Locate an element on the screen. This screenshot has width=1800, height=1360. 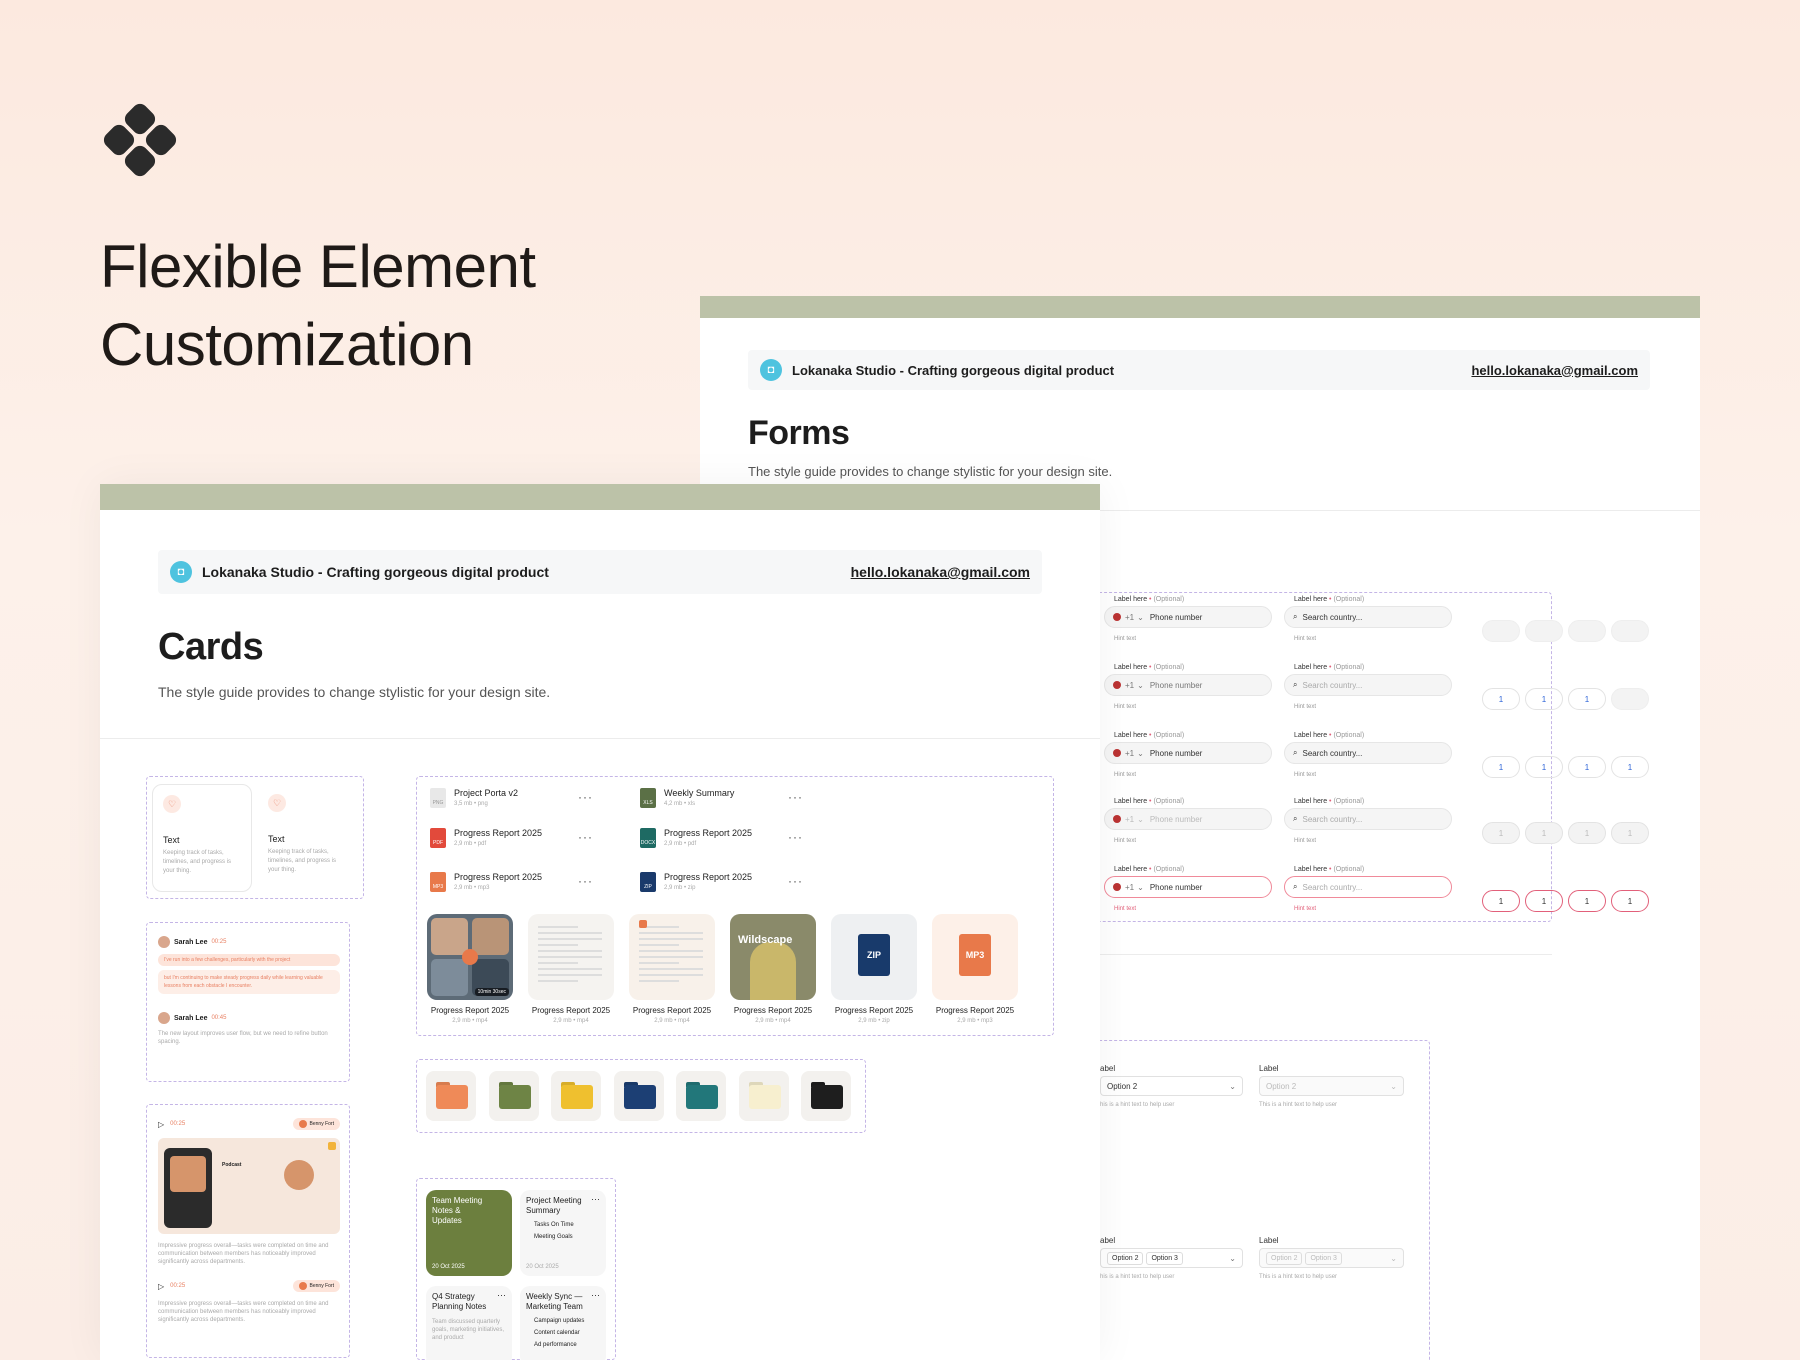
file-name: Progress Report 2025 is located at coordinates (708, 833).